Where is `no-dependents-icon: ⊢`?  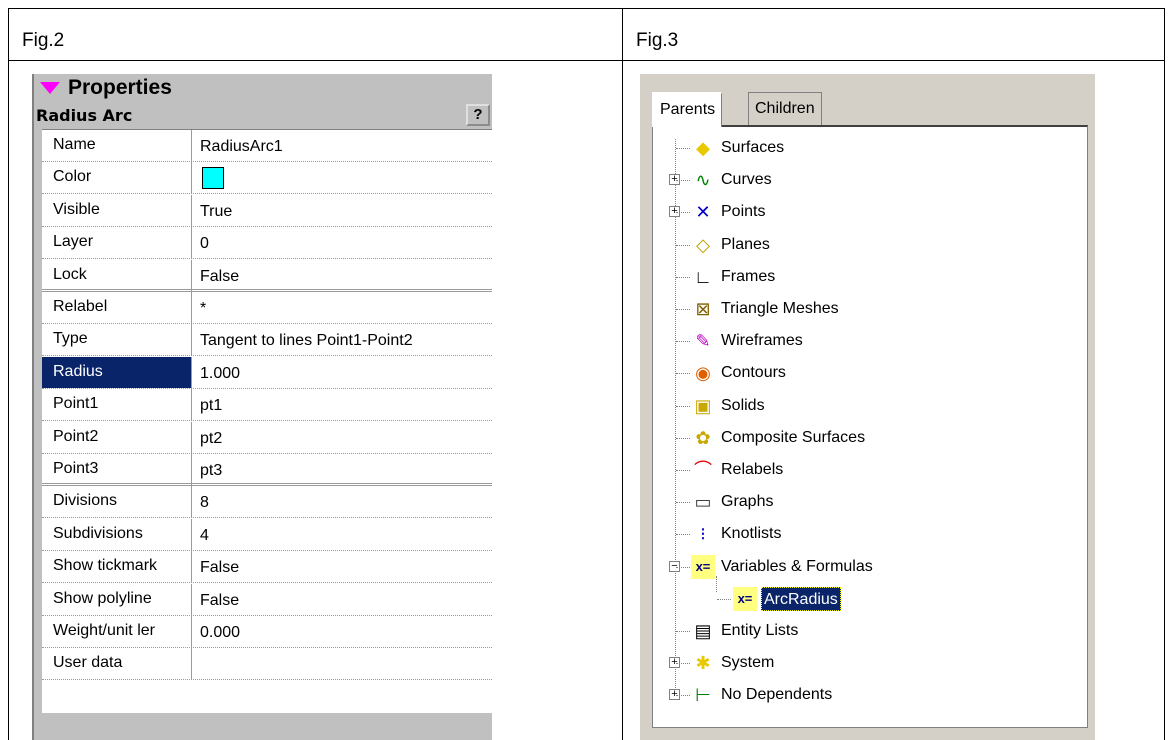
no-dependents-icon: ⊢ is located at coordinates (703, 695).